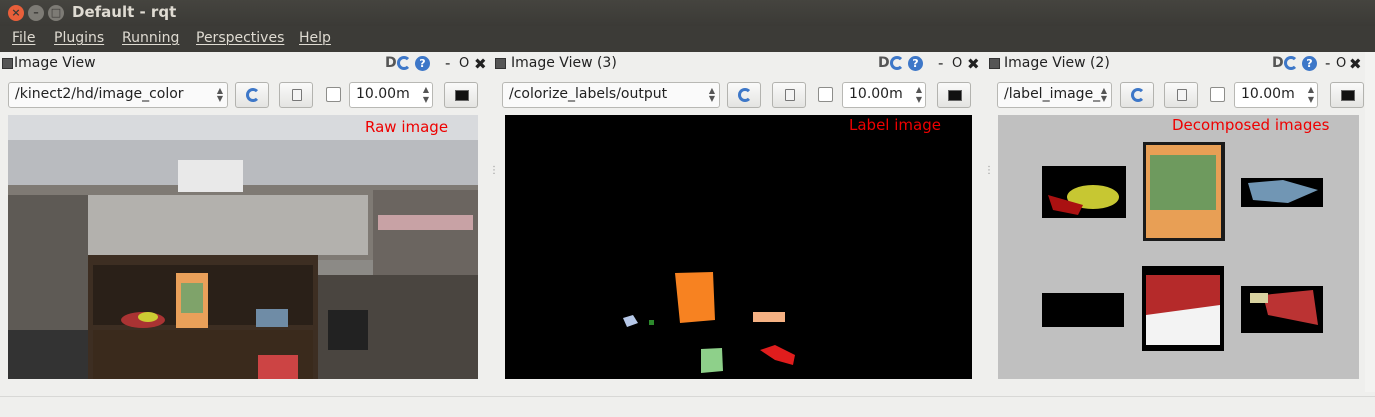  Describe the element at coordinates (588, 94) in the screenshot. I see `topic-value: /colorize_labels/output` at that location.